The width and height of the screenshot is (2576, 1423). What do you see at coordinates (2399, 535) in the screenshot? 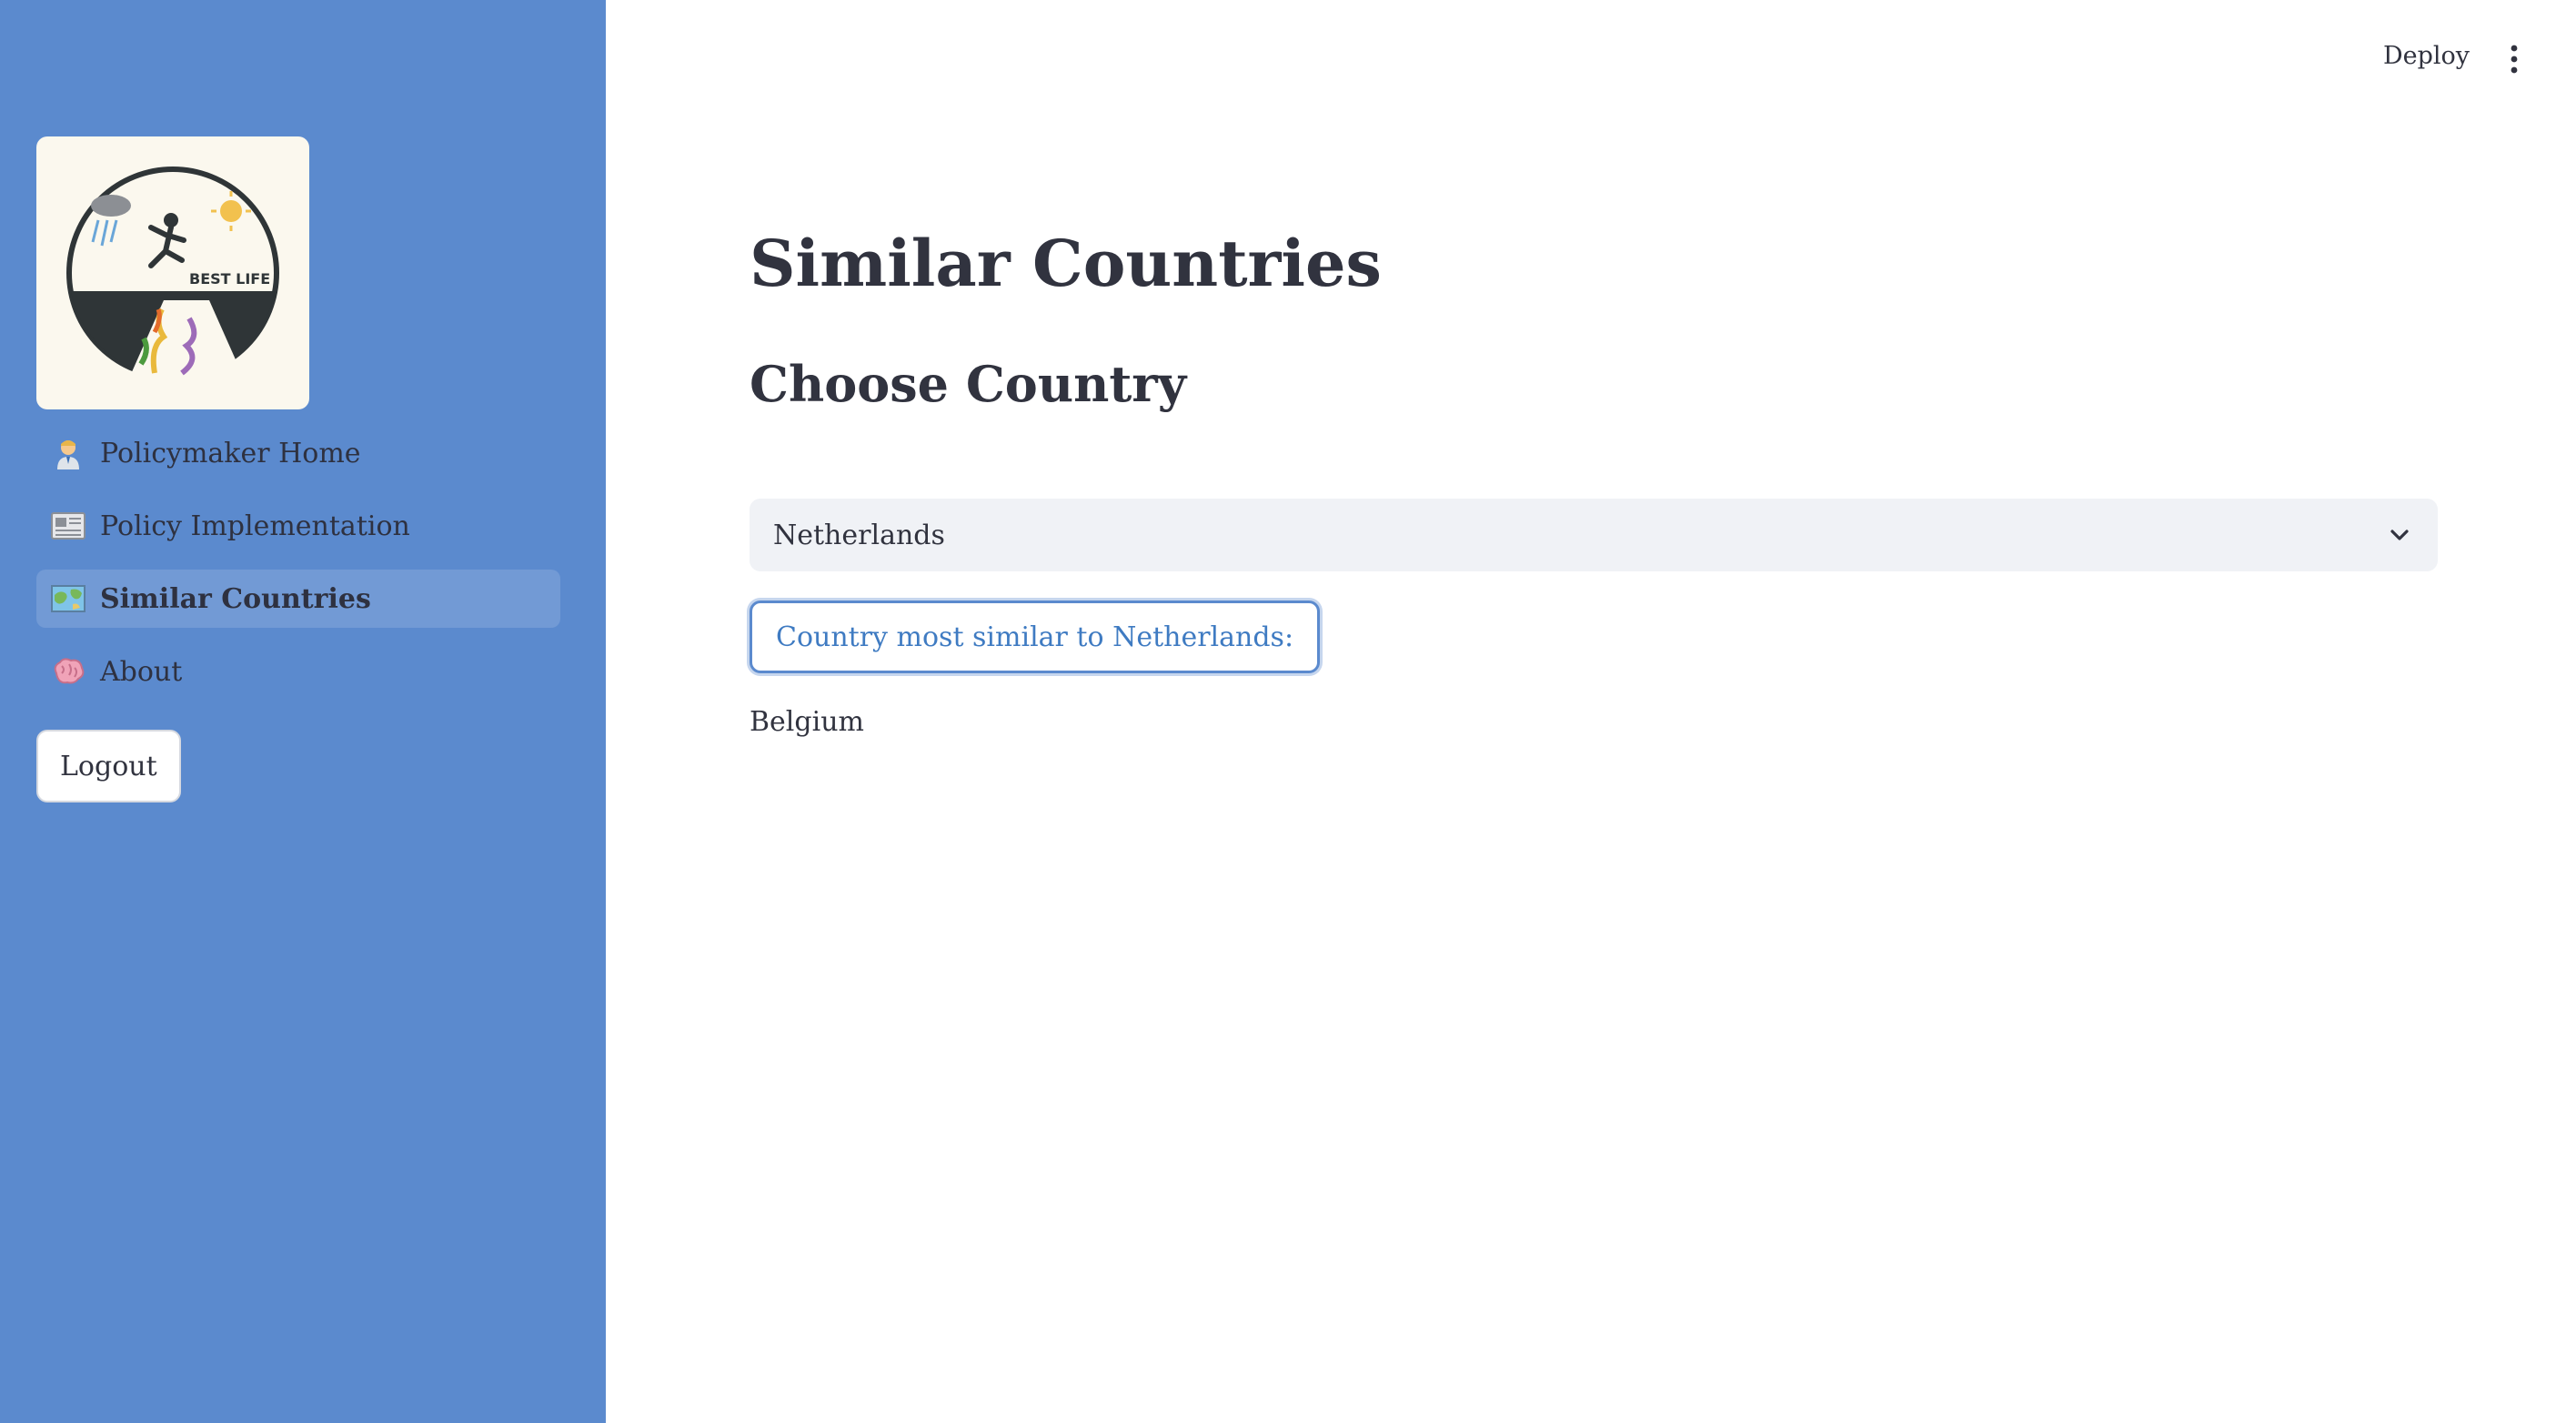
I see `chevron-down-icon` at bounding box center [2399, 535].